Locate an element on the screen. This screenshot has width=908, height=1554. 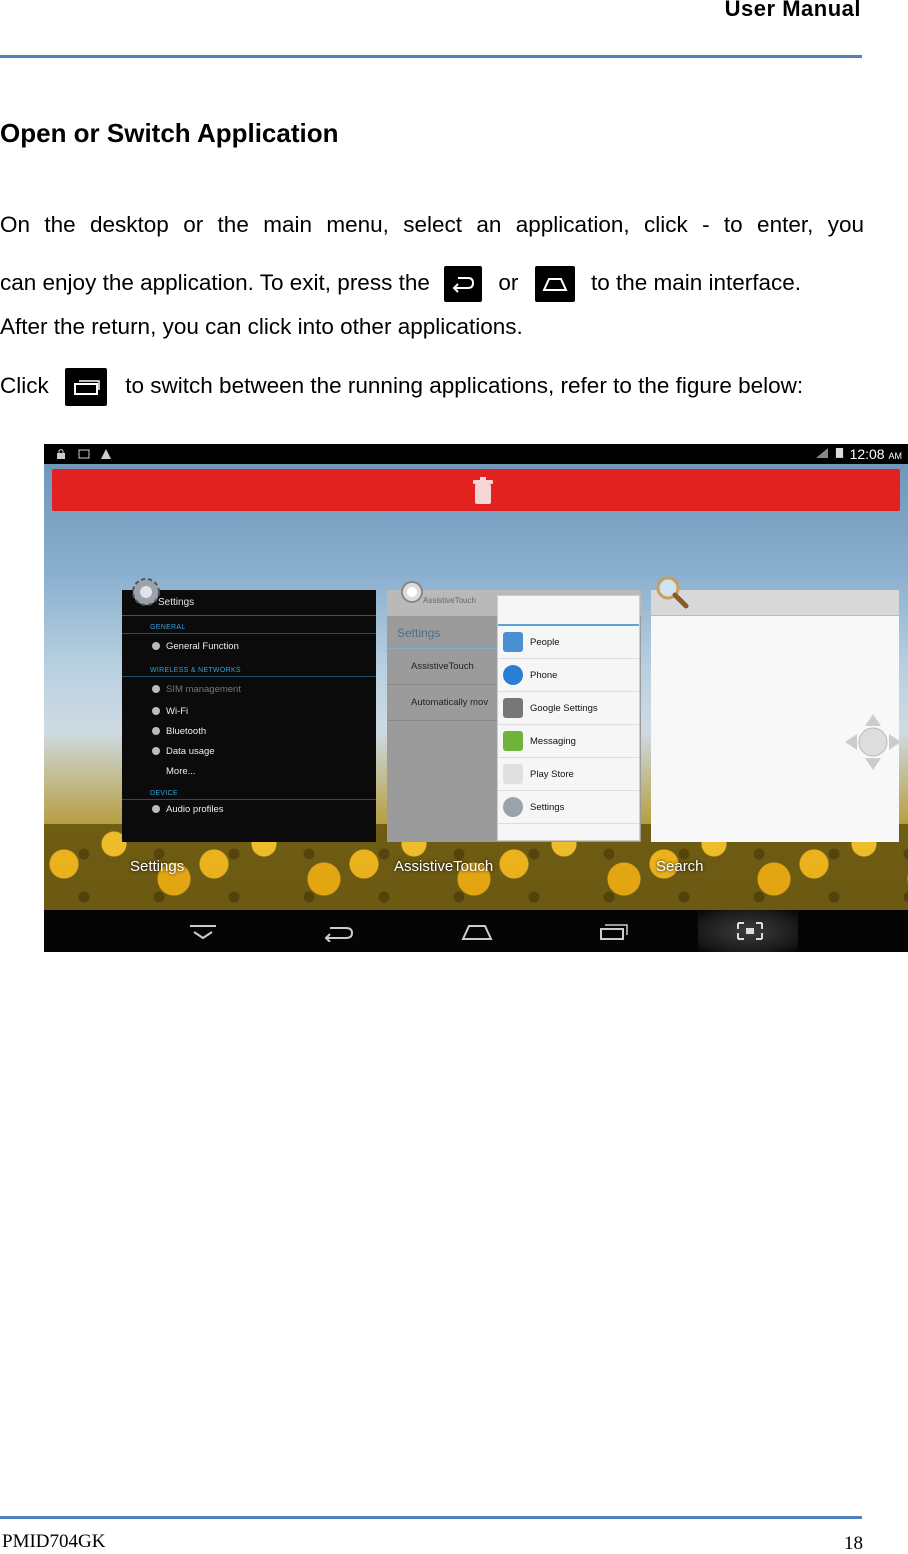
click-text: Click is located at coordinates (24, 385).